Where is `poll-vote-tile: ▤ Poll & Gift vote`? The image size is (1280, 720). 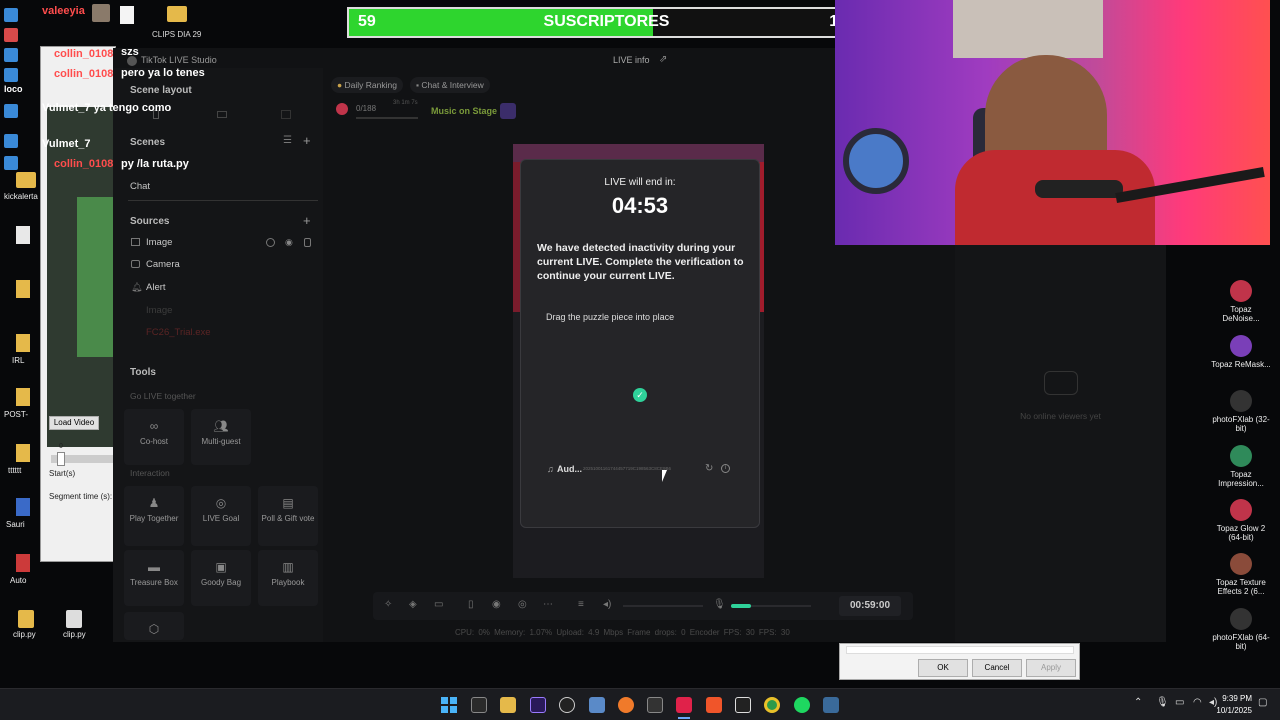 poll-vote-tile: ▤ Poll & Gift vote is located at coordinates (288, 516).